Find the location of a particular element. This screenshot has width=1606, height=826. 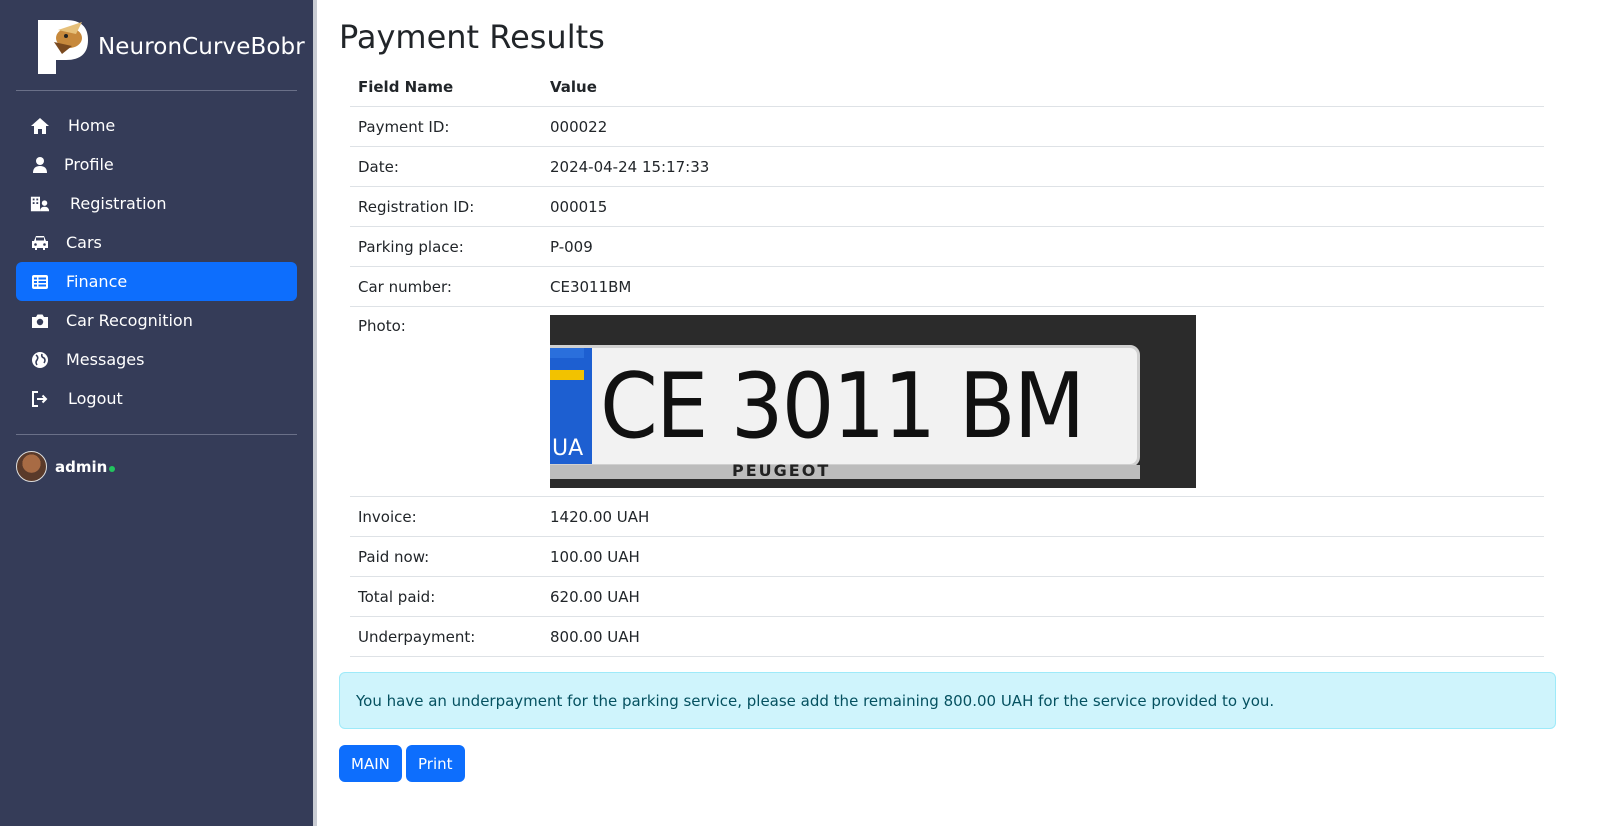

license-plate-photo: UA CE 3011 BM PEUGEOT is located at coordinates (873, 401).